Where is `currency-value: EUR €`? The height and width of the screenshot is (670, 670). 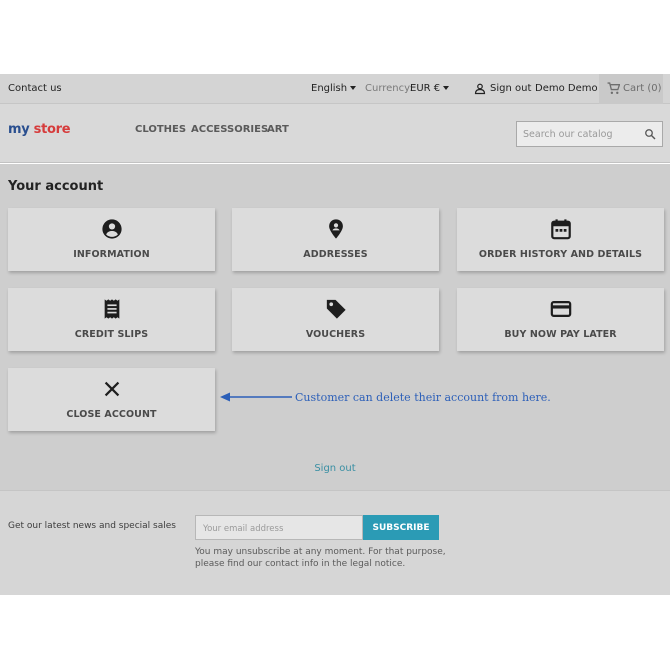 currency-value: EUR € is located at coordinates (425, 88).